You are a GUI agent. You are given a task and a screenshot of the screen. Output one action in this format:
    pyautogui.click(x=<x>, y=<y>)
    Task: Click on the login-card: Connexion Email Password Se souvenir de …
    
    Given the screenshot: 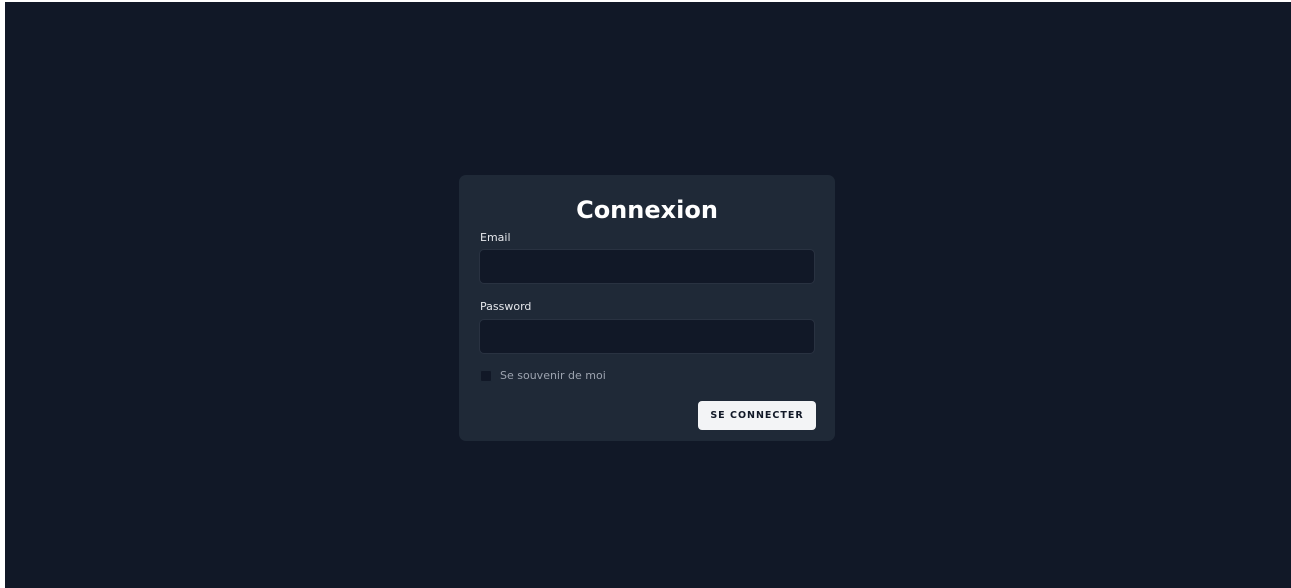 What is the action you would take?
    pyautogui.click(x=647, y=308)
    